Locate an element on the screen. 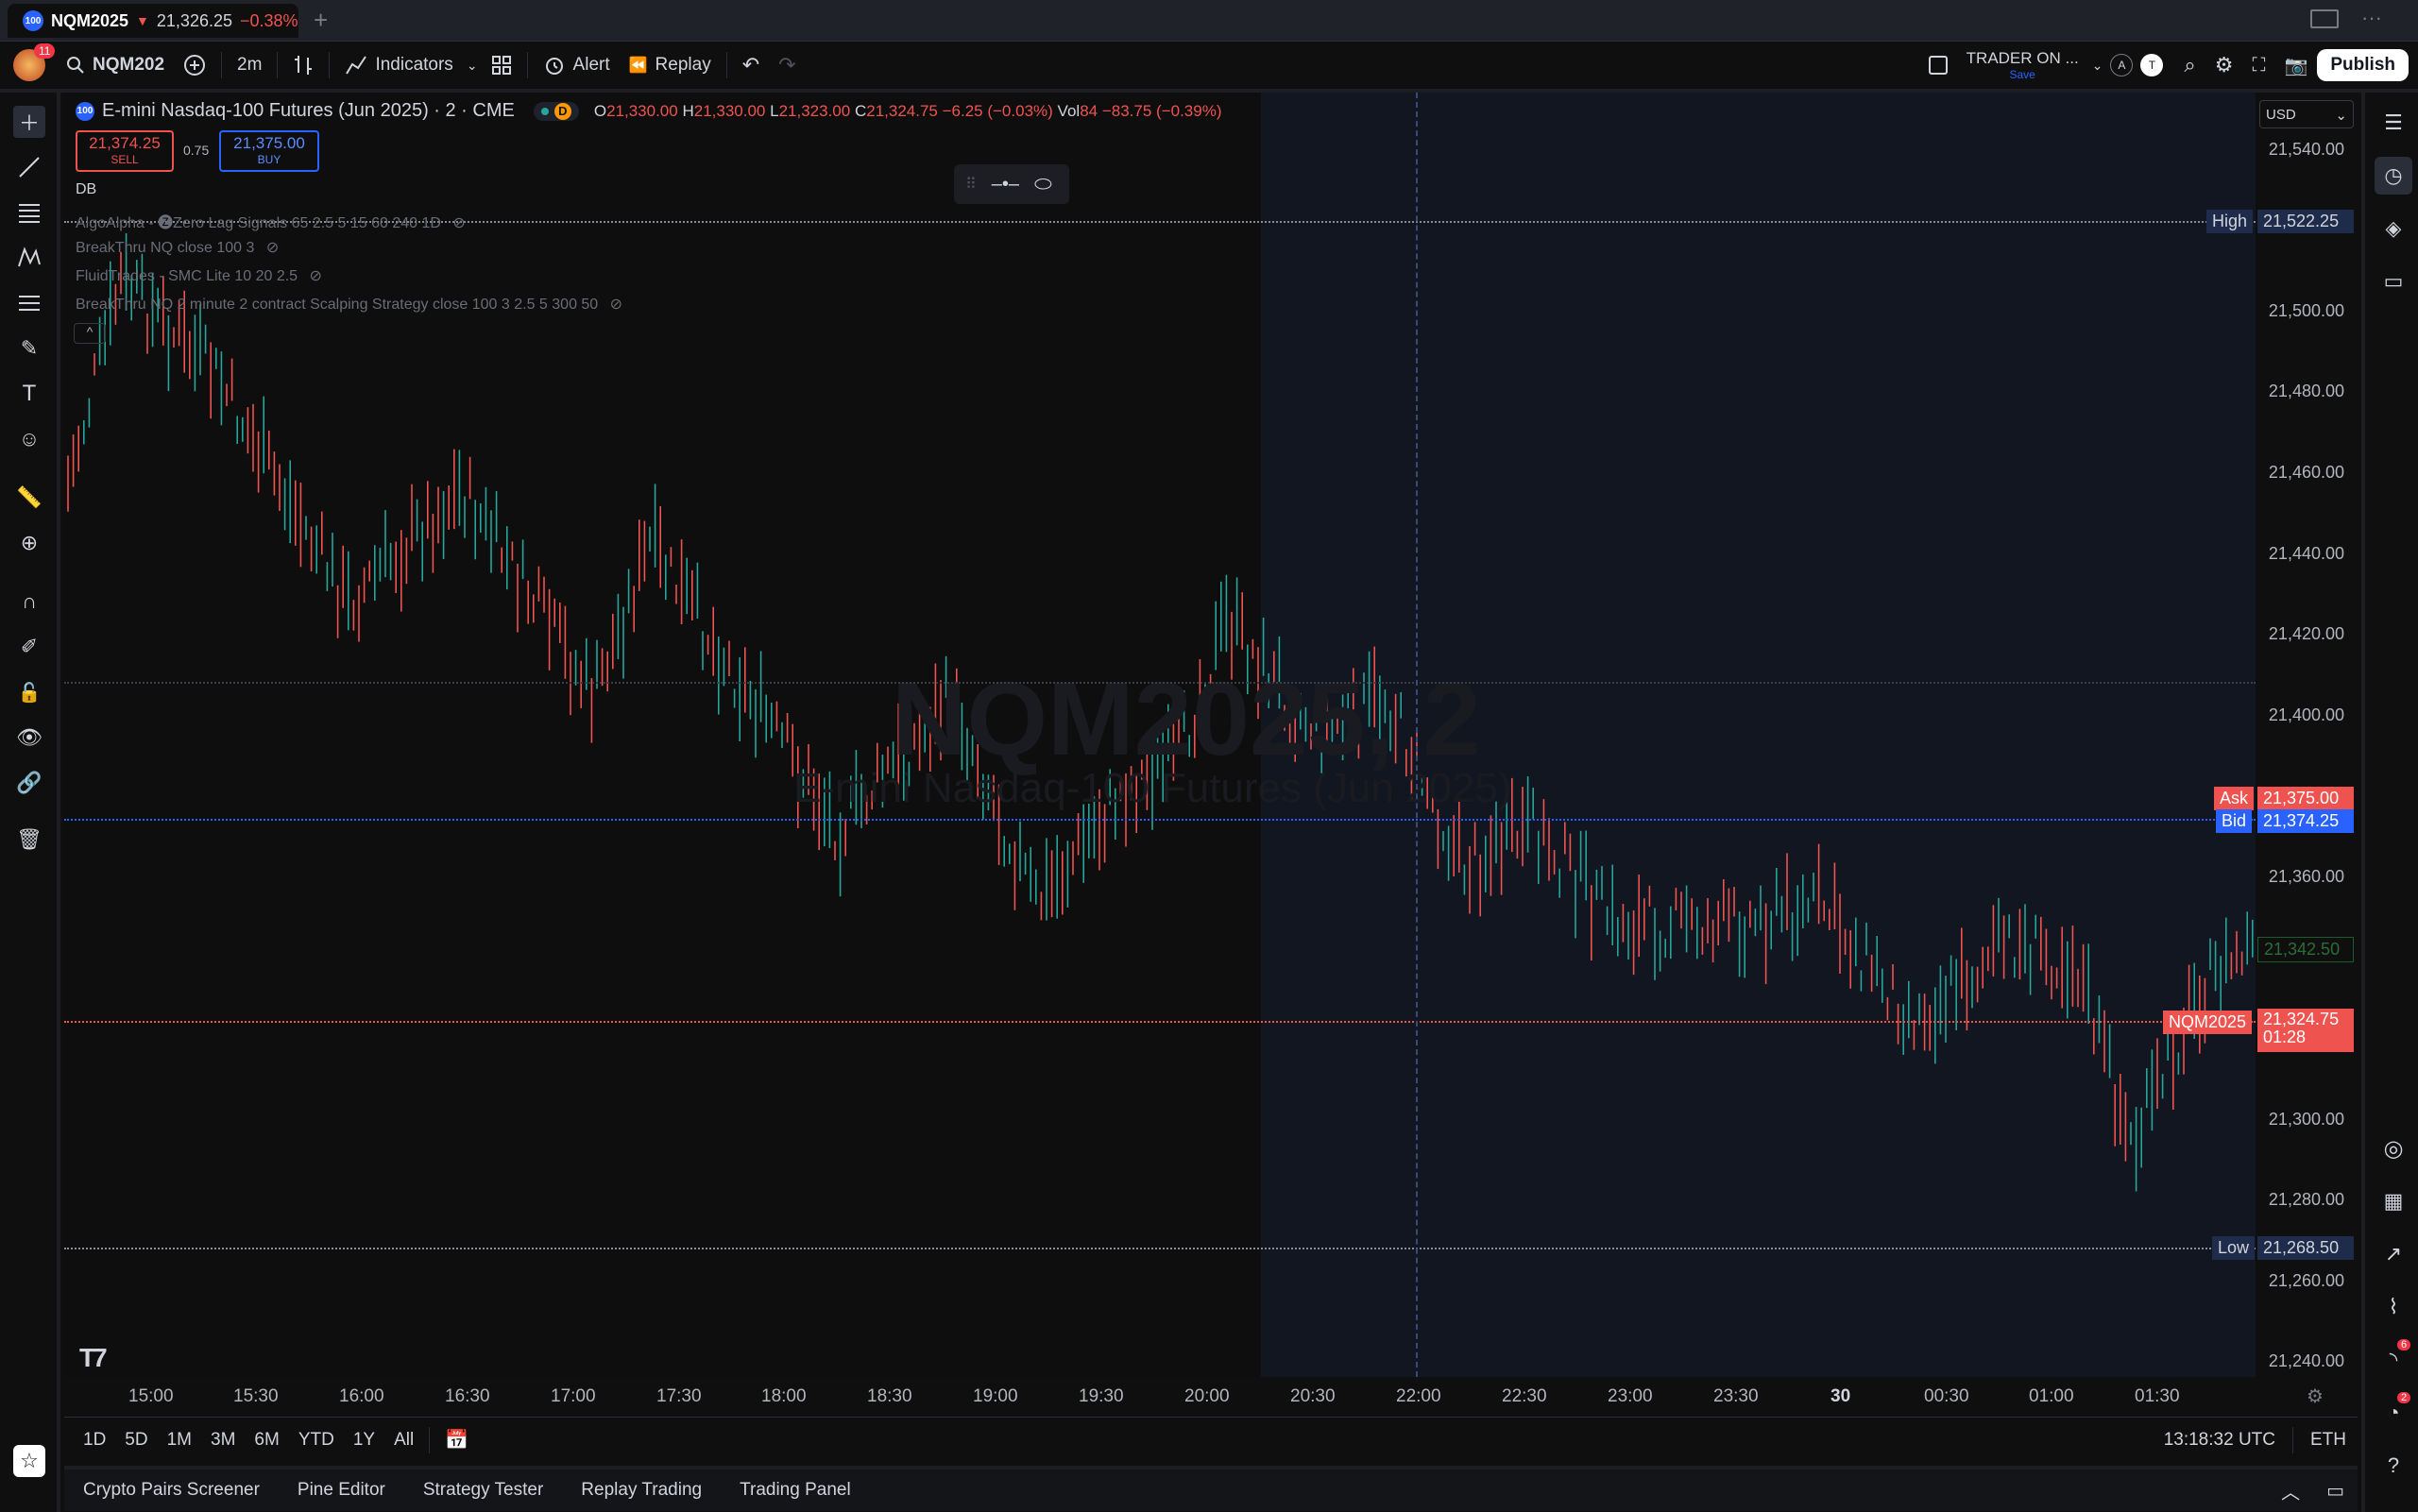 The width and height of the screenshot is (2418, 1512). calendar-button: ▦ is located at coordinates (2394, 1201).